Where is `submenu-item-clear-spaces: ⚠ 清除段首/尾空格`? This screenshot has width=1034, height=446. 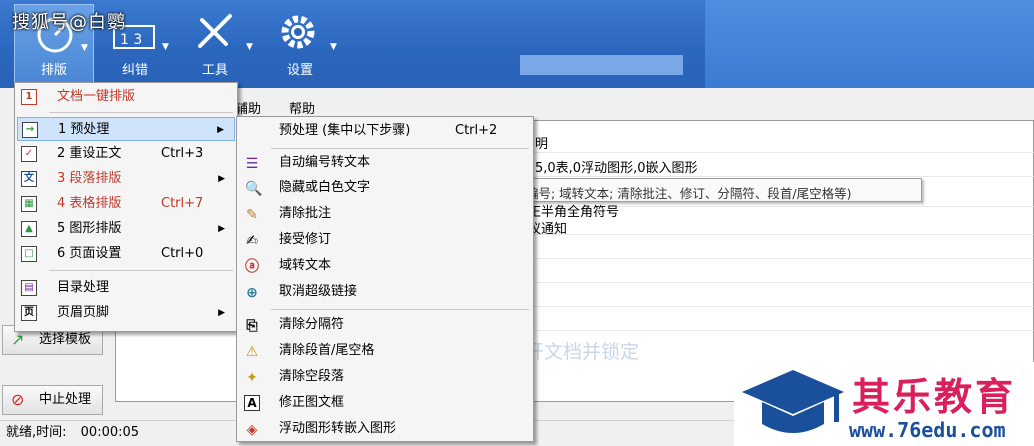
submenu-item-clear-spaces: ⚠ 清除段首/尾空格 is located at coordinates (385, 351).